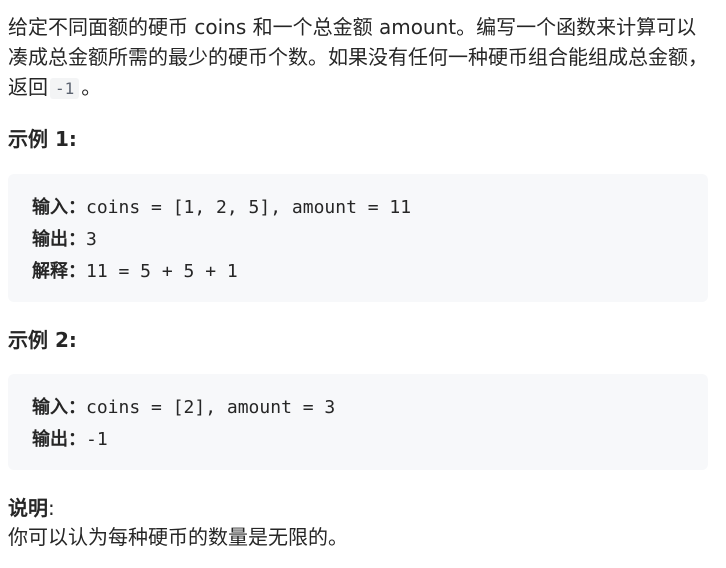  Describe the element at coordinates (358, 408) in the screenshot. I see `example-2-input-line: 输入：coins = [2], amount = 3` at that location.